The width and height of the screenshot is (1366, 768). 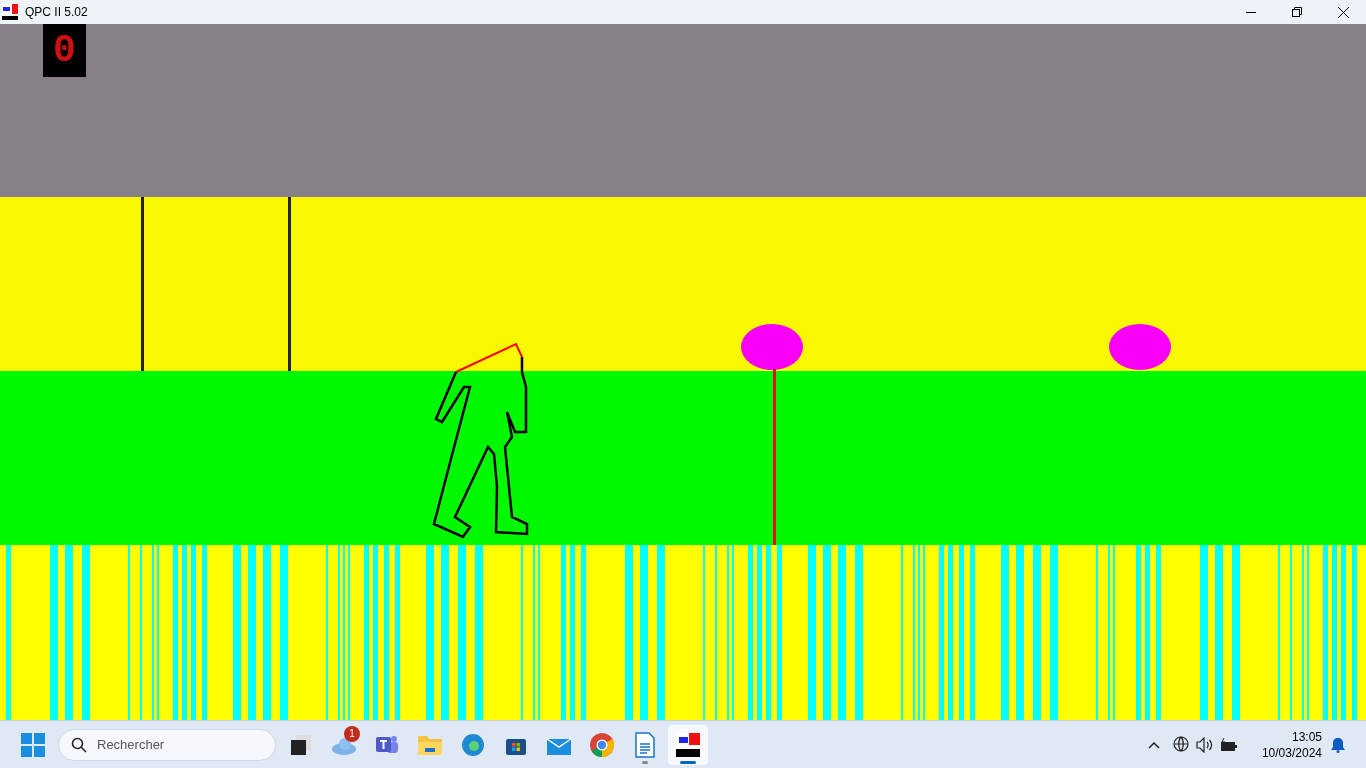 I want to click on bell-icon, so click(x=1338, y=744).